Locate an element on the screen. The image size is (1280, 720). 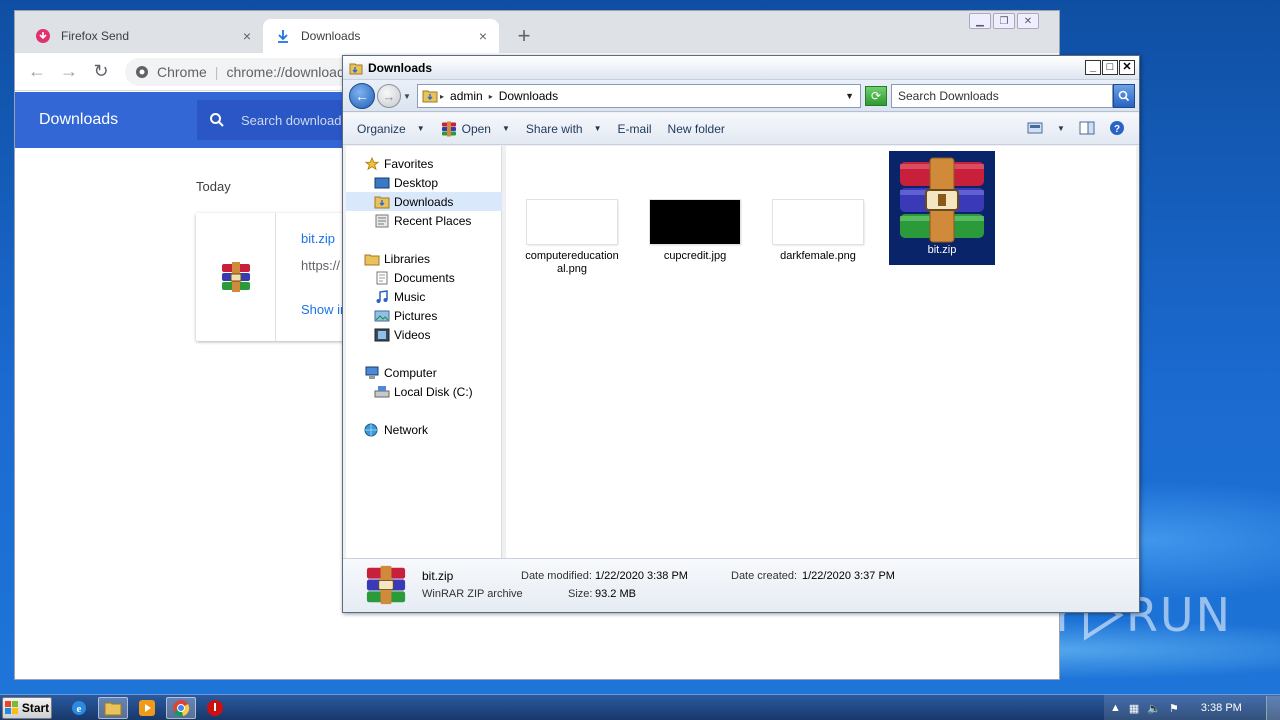
chrome-icon is located at coordinates (142, 72).